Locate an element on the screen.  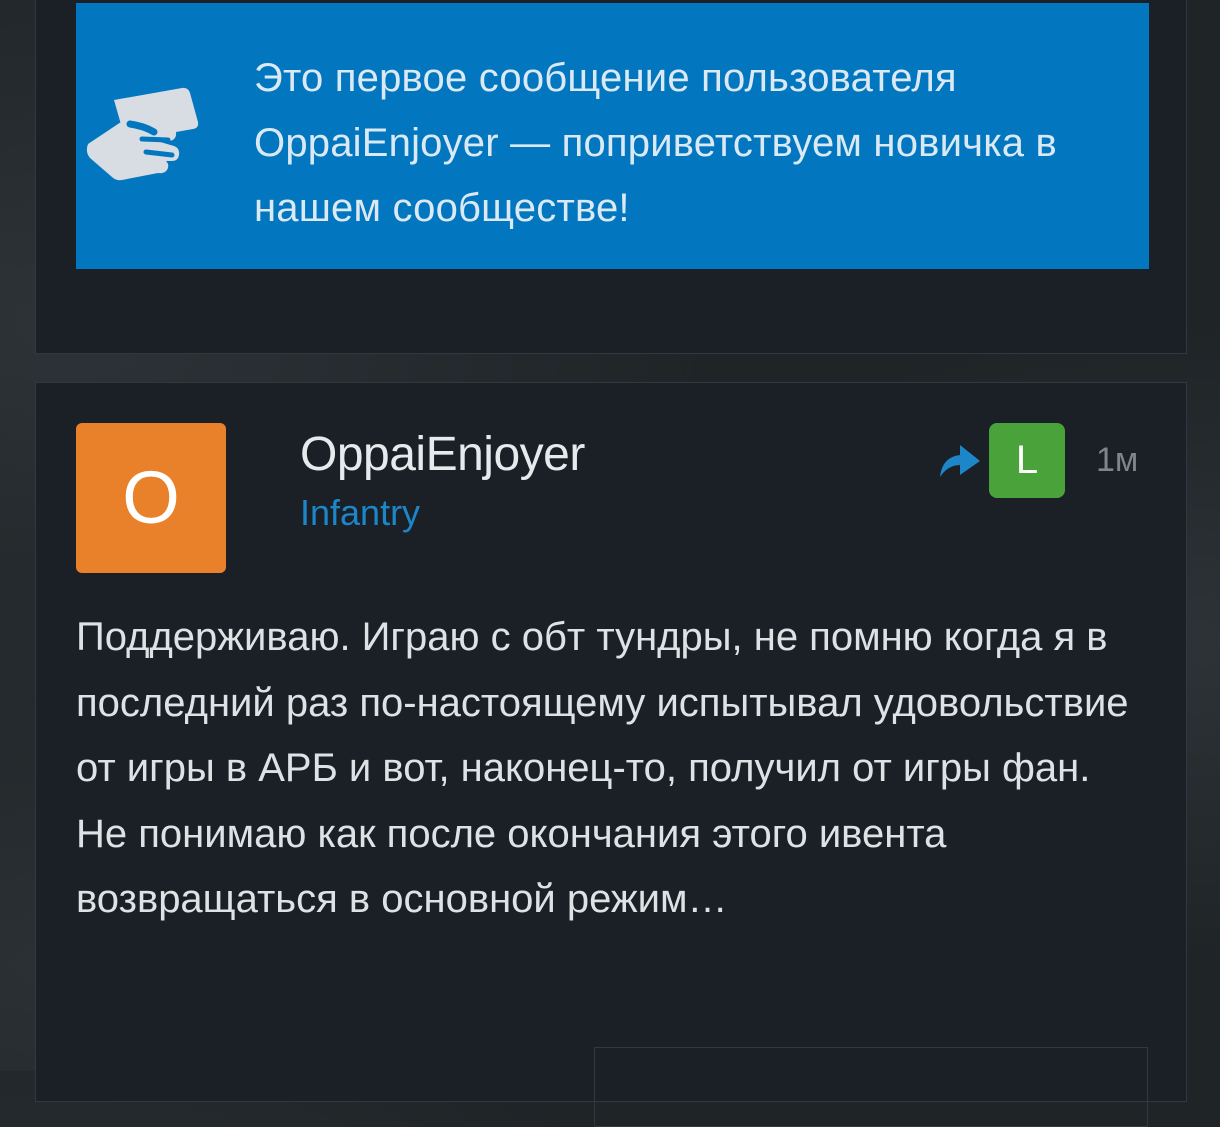
author-name-link: OppaiEnjoyer is located at coordinates (442, 455).